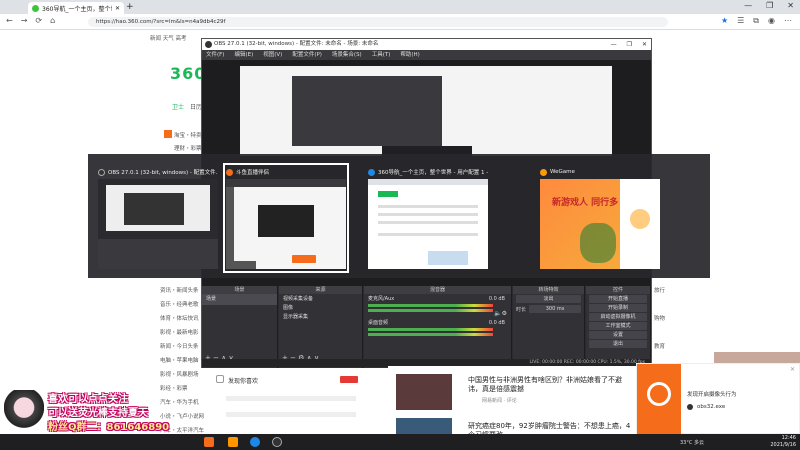 The height and width of the screenshot is (450, 800). Describe the element at coordinates (9, 20) in the screenshot. I see `back-button: ←` at that location.